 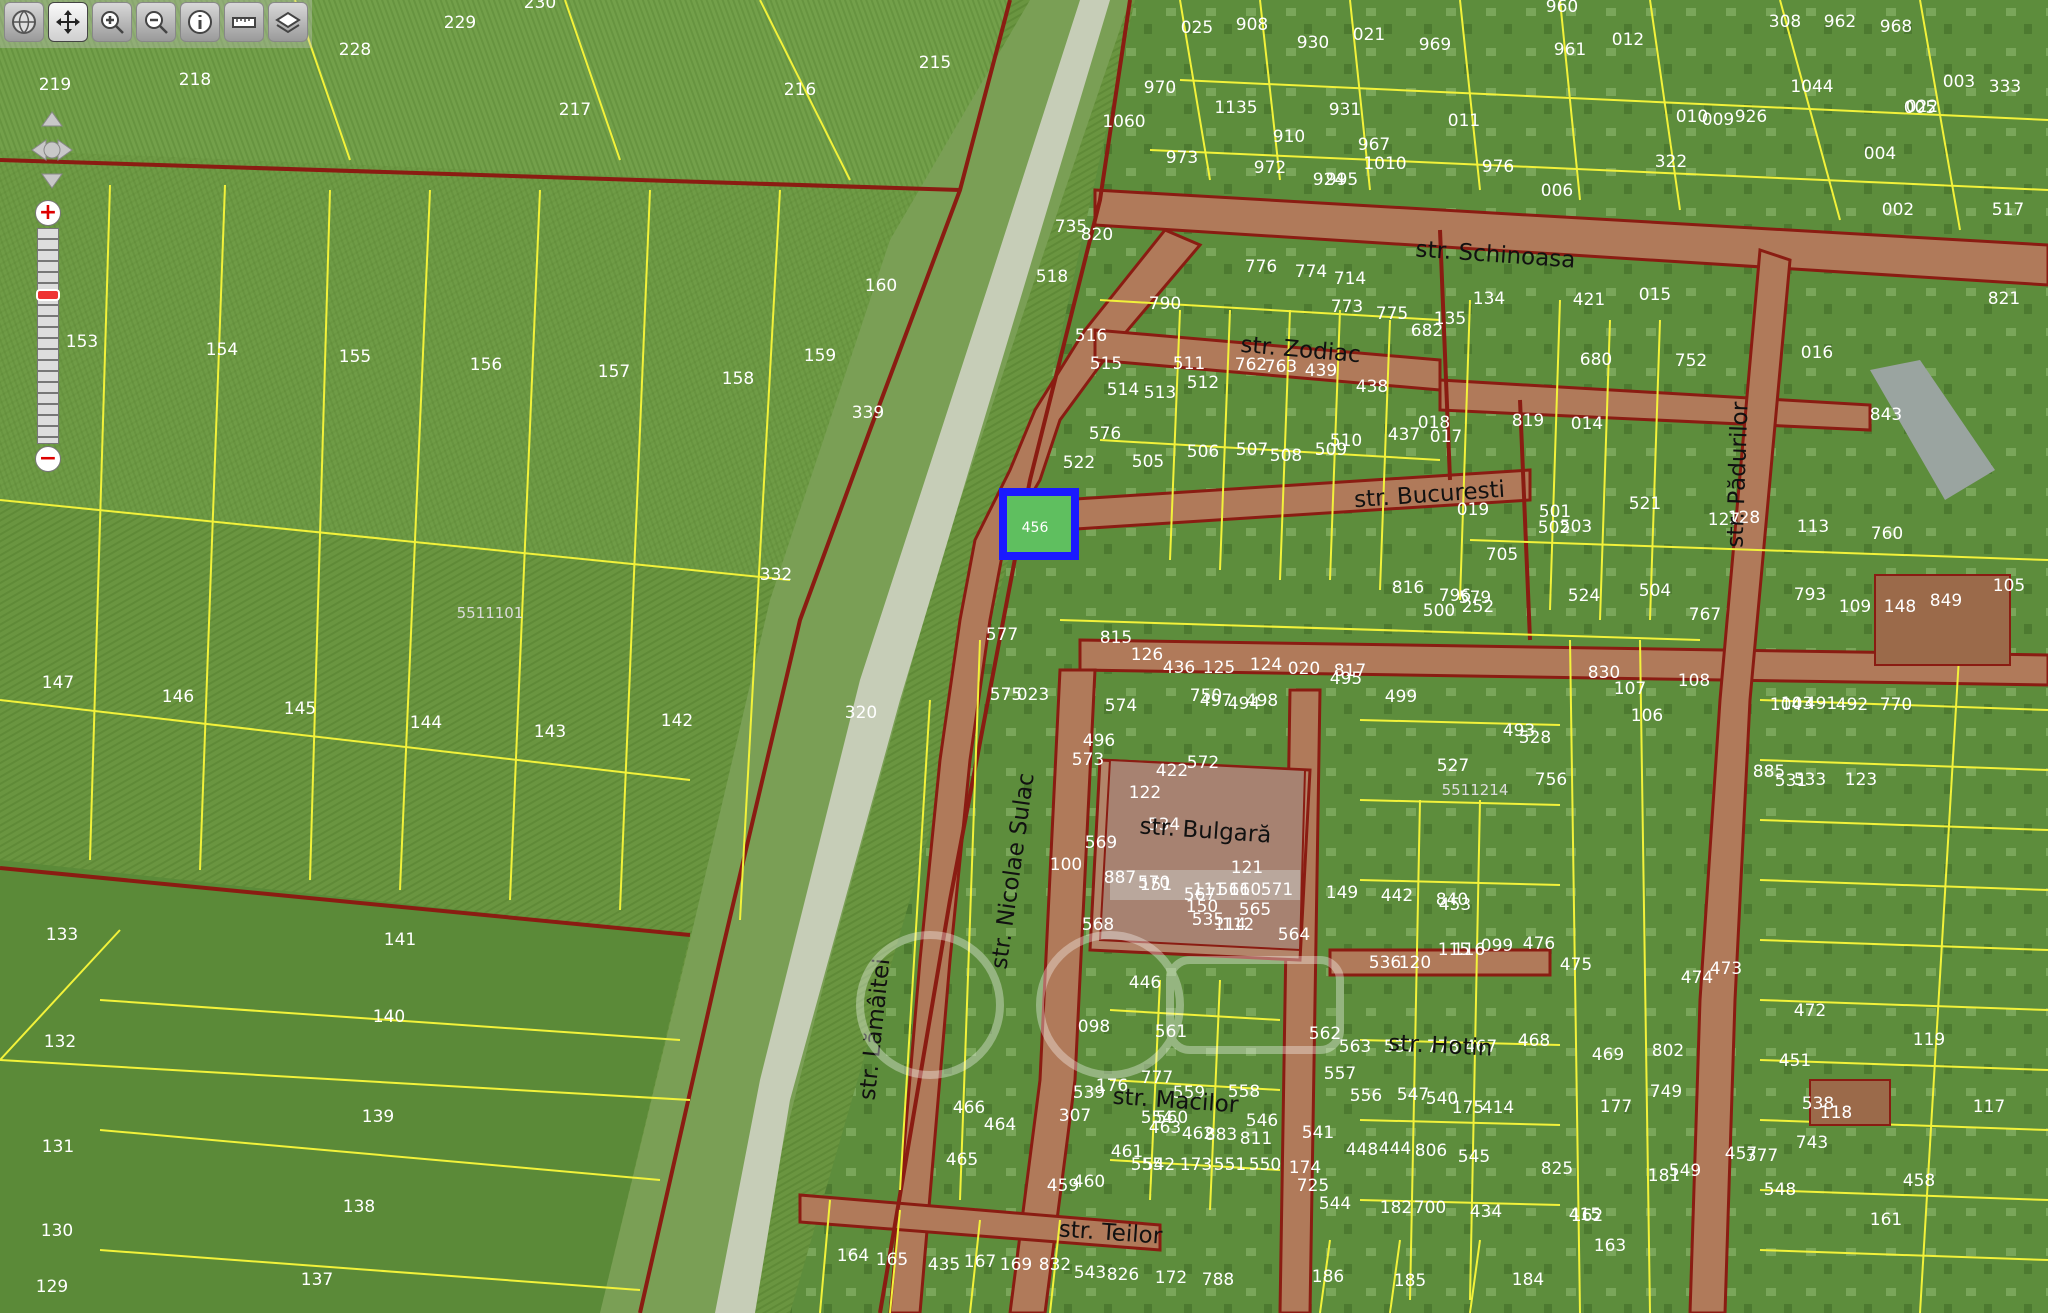 I want to click on parcel-label: 735, so click(x=1071, y=227).